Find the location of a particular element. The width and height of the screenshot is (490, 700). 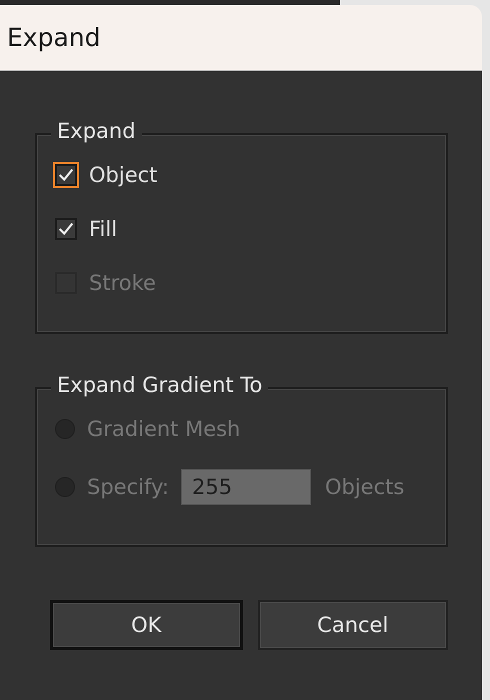

checkbox-label: Fill is located at coordinates (103, 229).